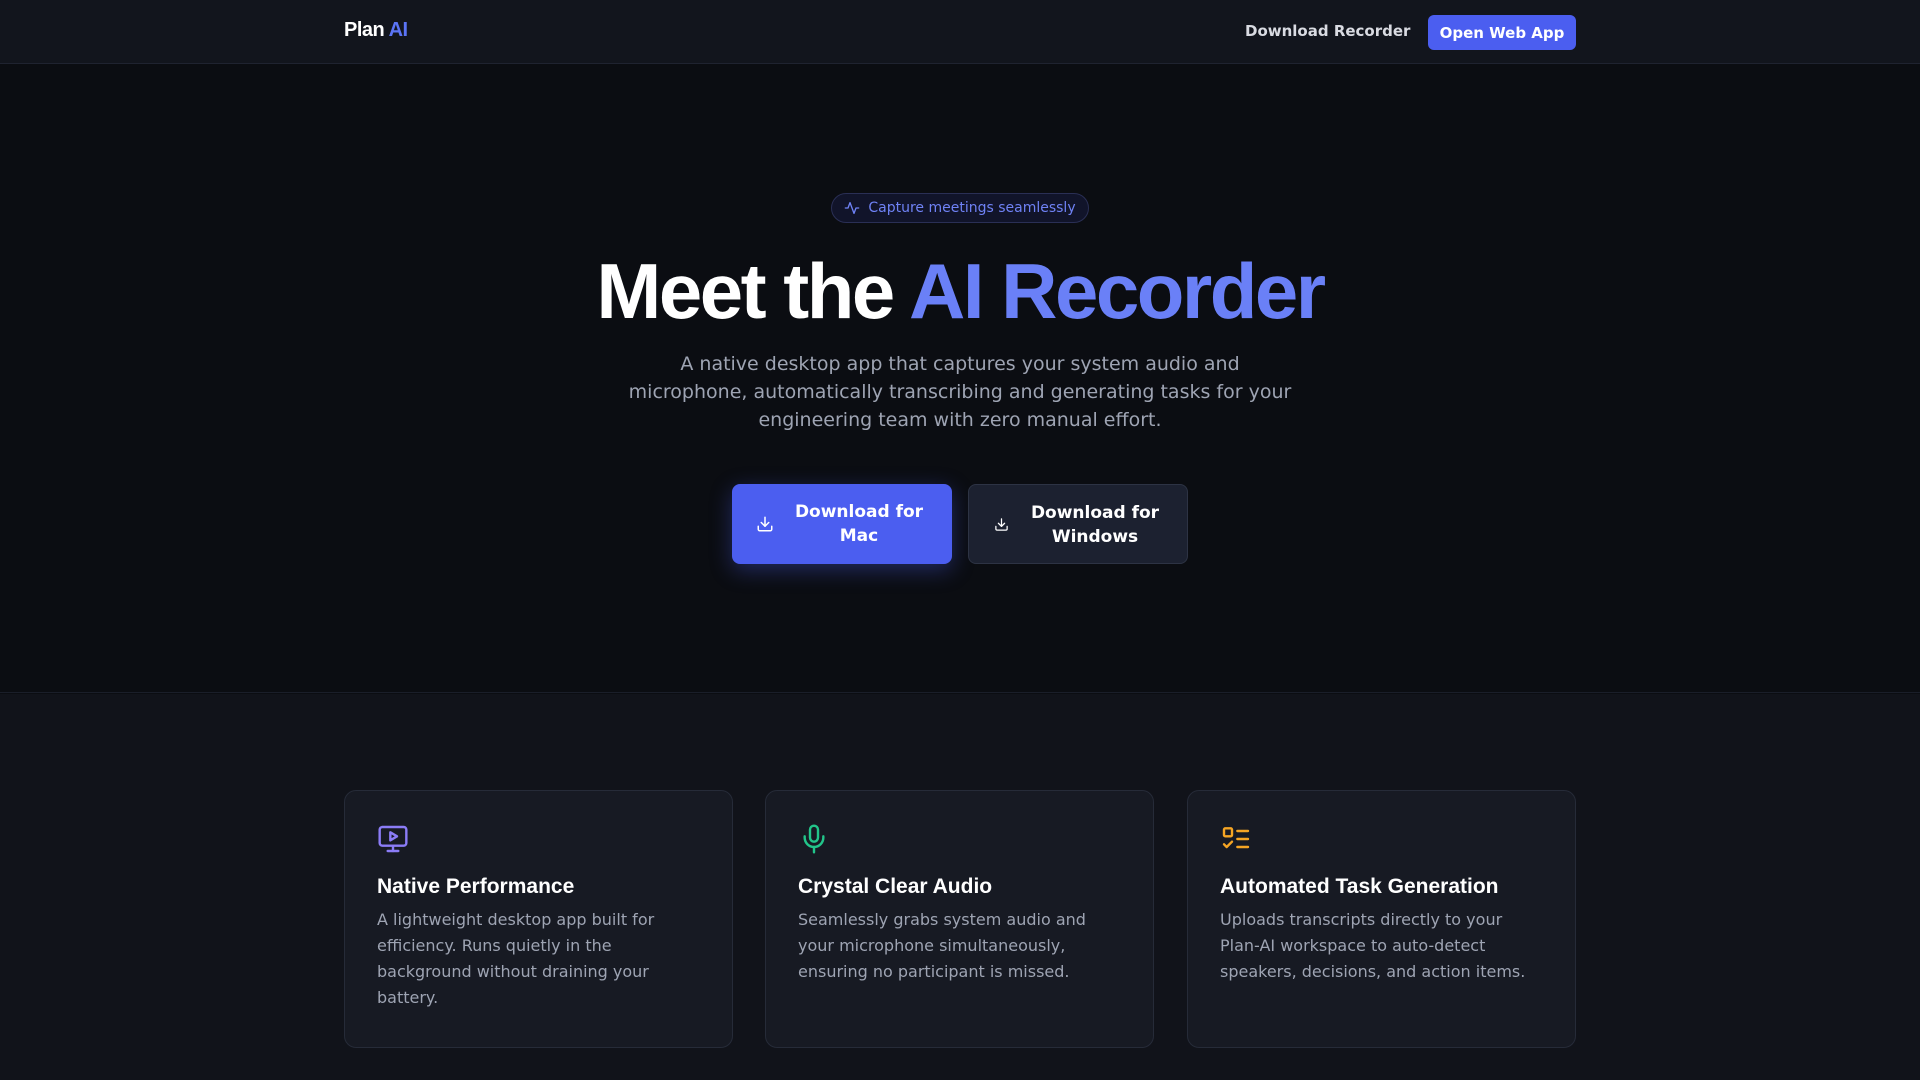  What do you see at coordinates (1095, 525) in the screenshot?
I see `download-windows-label: Download for Windows` at bounding box center [1095, 525].